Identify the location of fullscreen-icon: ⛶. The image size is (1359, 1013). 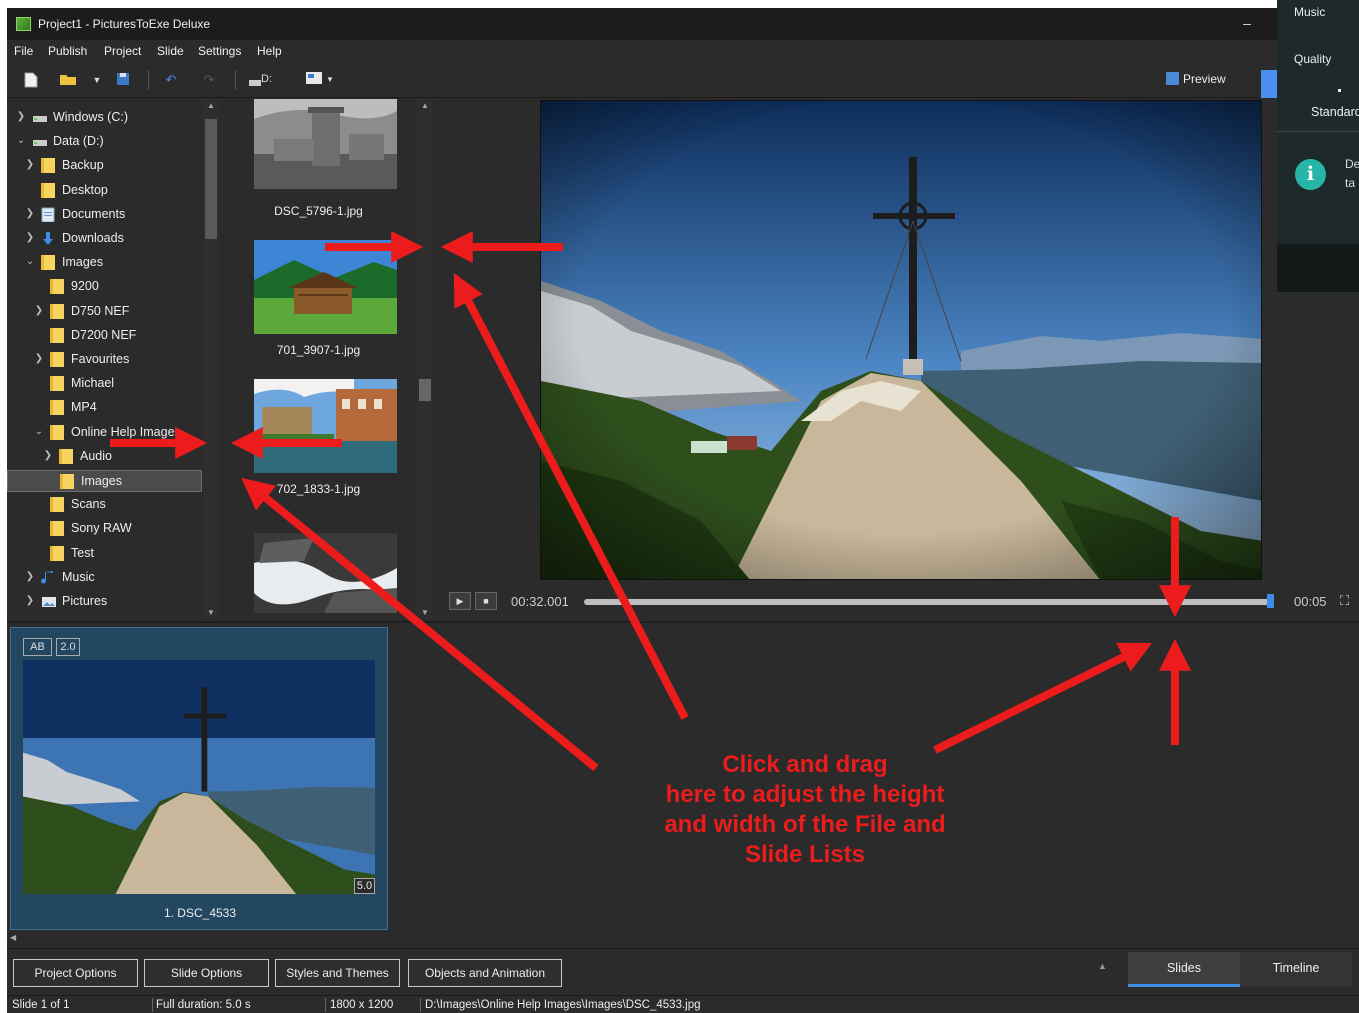
(1344, 601).